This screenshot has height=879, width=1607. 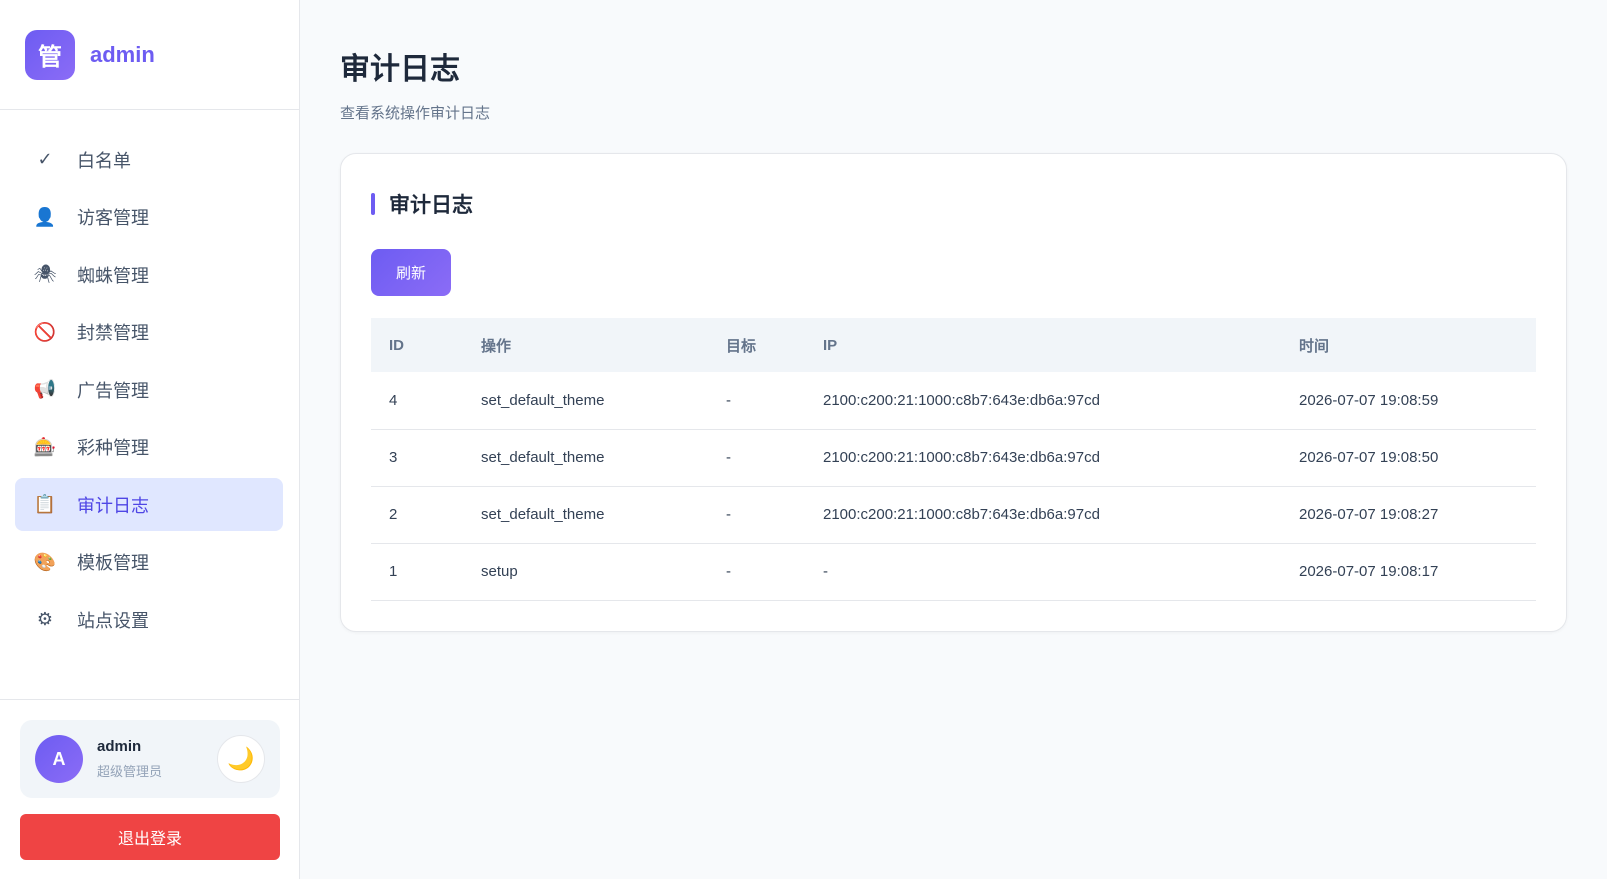 What do you see at coordinates (1408, 401) in the screenshot?
I see `cell-time: 2026-07-07 19:08:59` at bounding box center [1408, 401].